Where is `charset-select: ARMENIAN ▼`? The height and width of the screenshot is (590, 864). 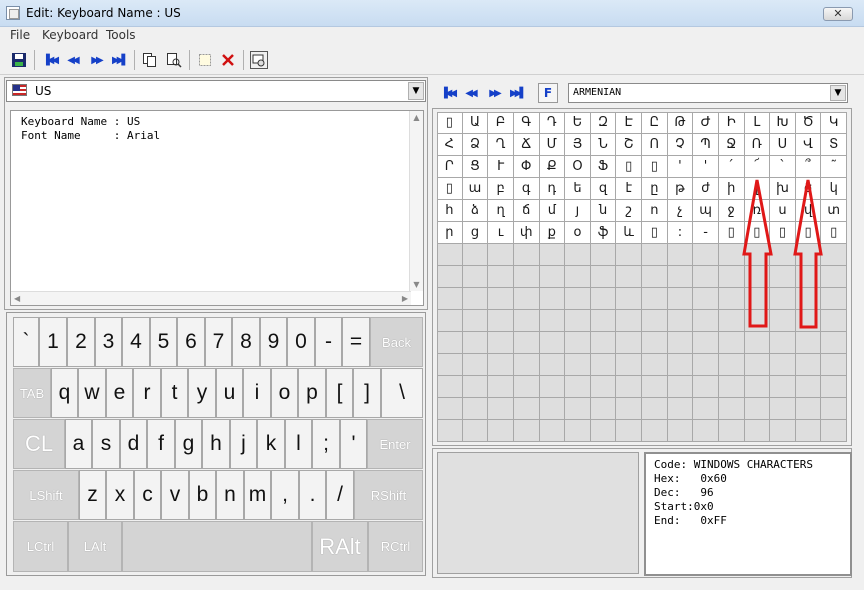
charset-select: ARMENIAN ▼ is located at coordinates (708, 93).